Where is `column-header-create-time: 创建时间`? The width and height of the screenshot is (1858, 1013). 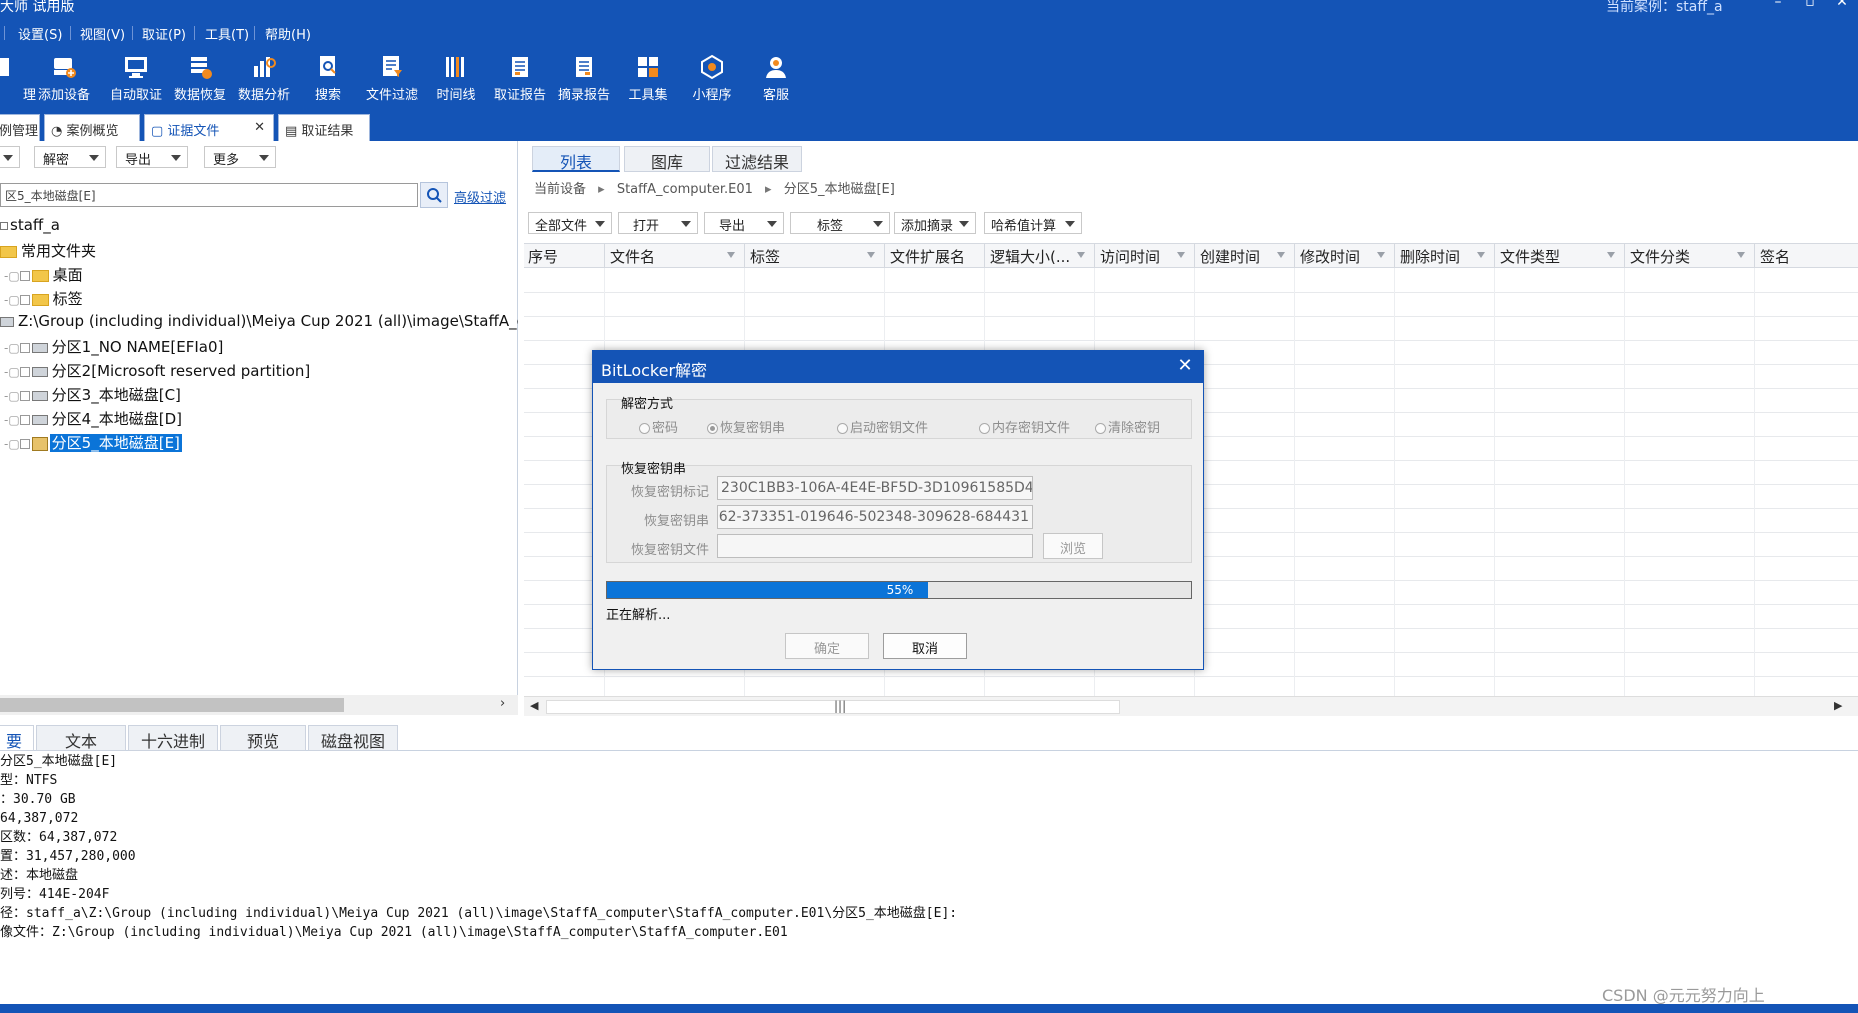
column-header-create-time: 创建时间 is located at coordinates (1230, 256).